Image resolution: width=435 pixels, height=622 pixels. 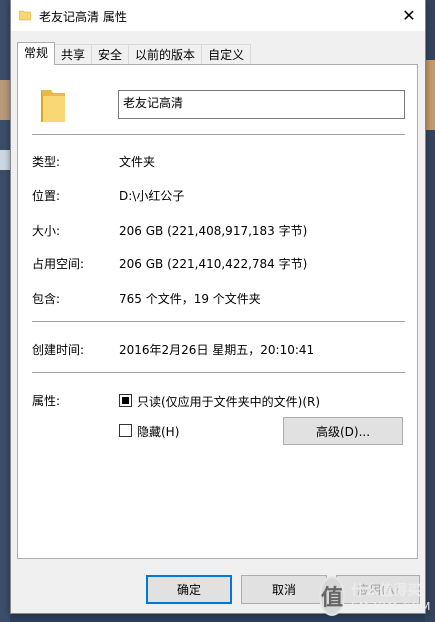 I want to click on created-value: 2016年2月26日 星期五，20:10:41, so click(x=217, y=350).